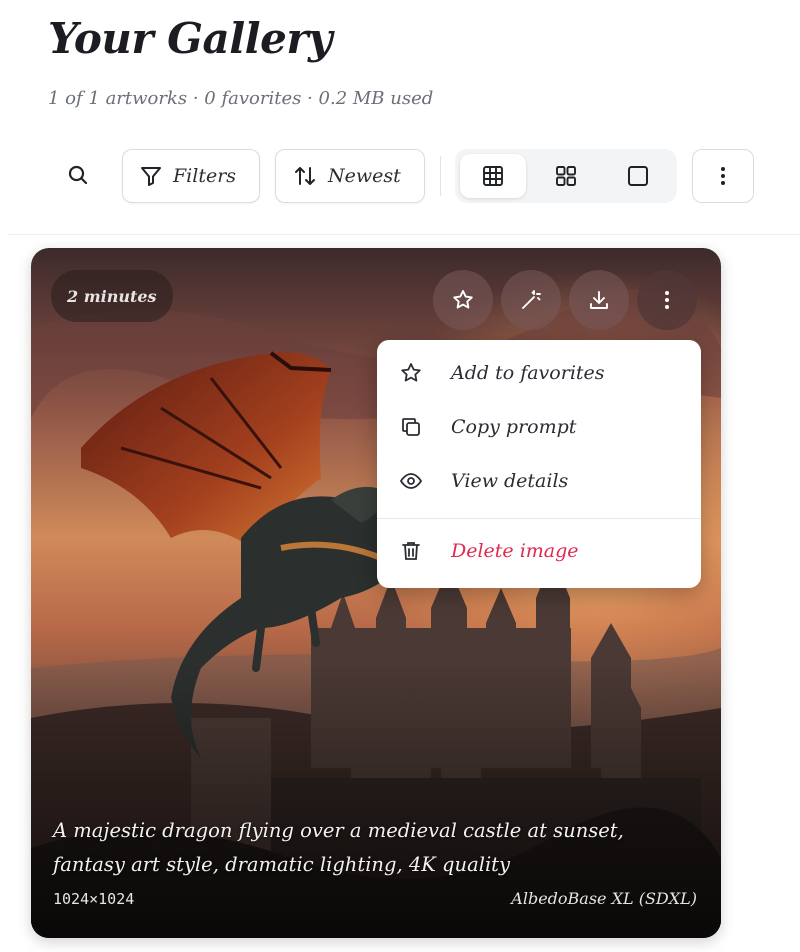 This screenshot has height=952, width=800. What do you see at coordinates (411, 427) in the screenshot?
I see `copy-icon` at bounding box center [411, 427].